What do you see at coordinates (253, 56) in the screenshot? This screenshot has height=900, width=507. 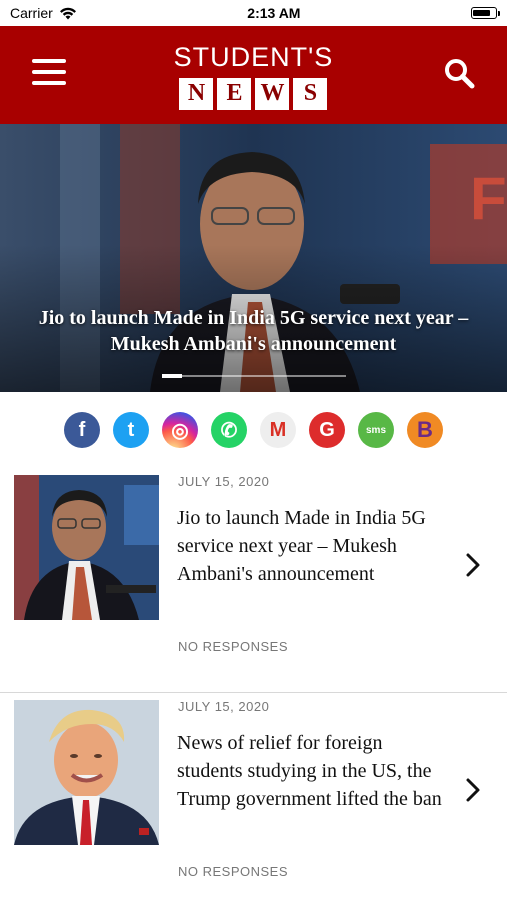 I see `brand-title: STUDENT'S` at bounding box center [253, 56].